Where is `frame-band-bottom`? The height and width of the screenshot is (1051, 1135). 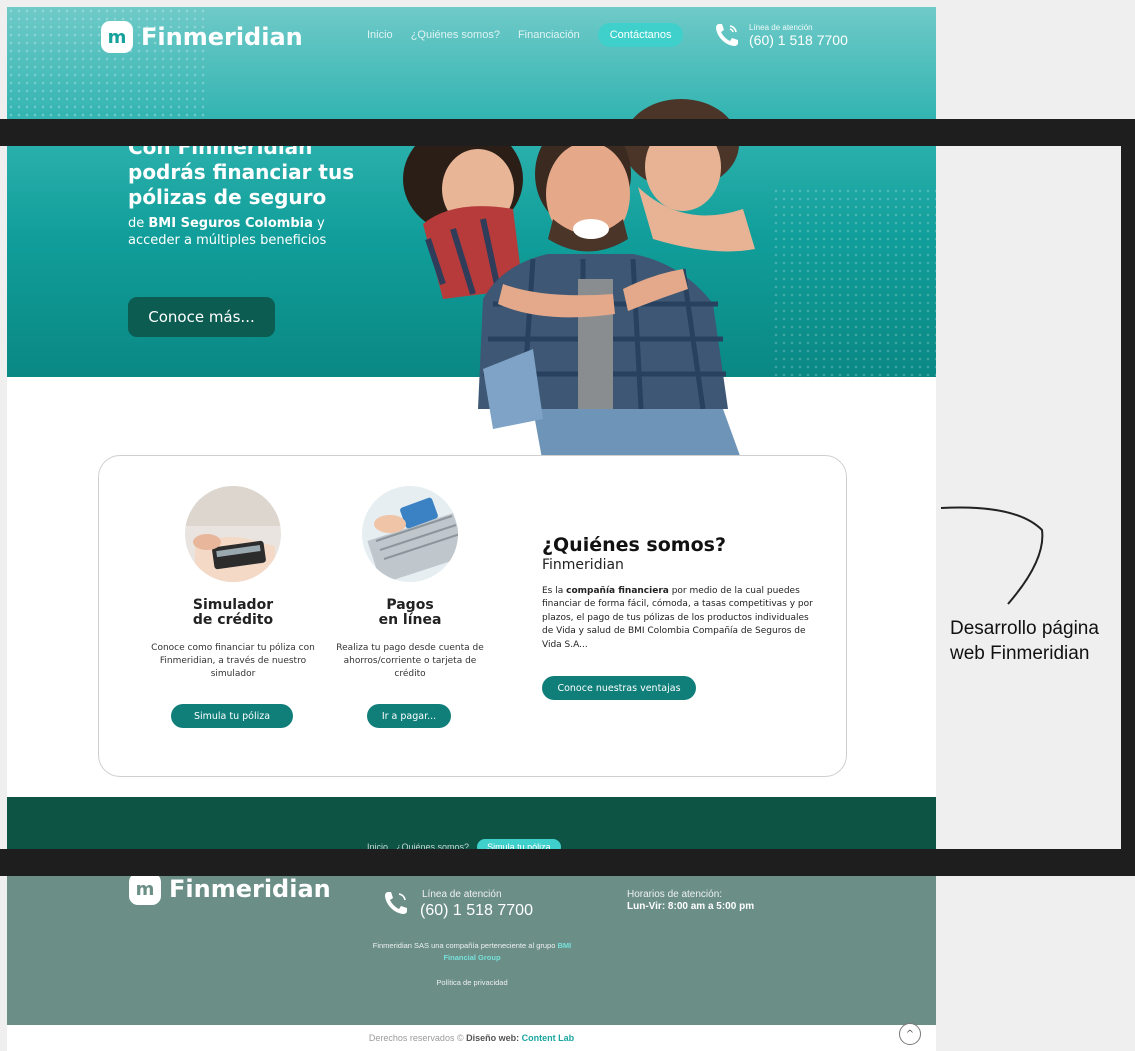
frame-band-bottom is located at coordinates (567, 862).